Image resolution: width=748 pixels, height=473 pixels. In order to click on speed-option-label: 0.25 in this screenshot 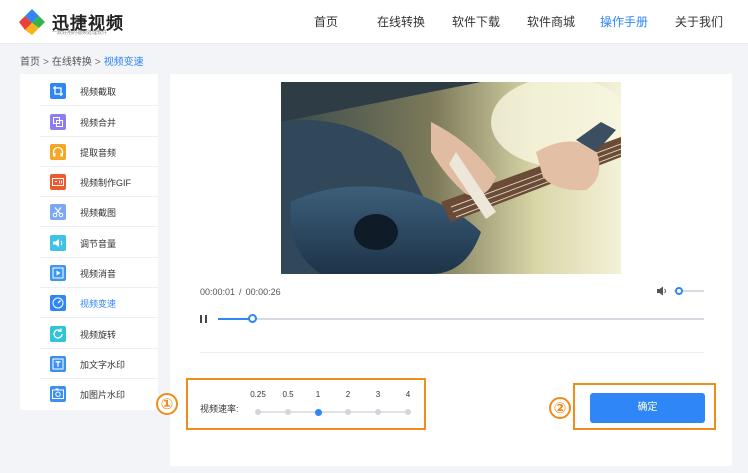, I will do `click(258, 394)`.